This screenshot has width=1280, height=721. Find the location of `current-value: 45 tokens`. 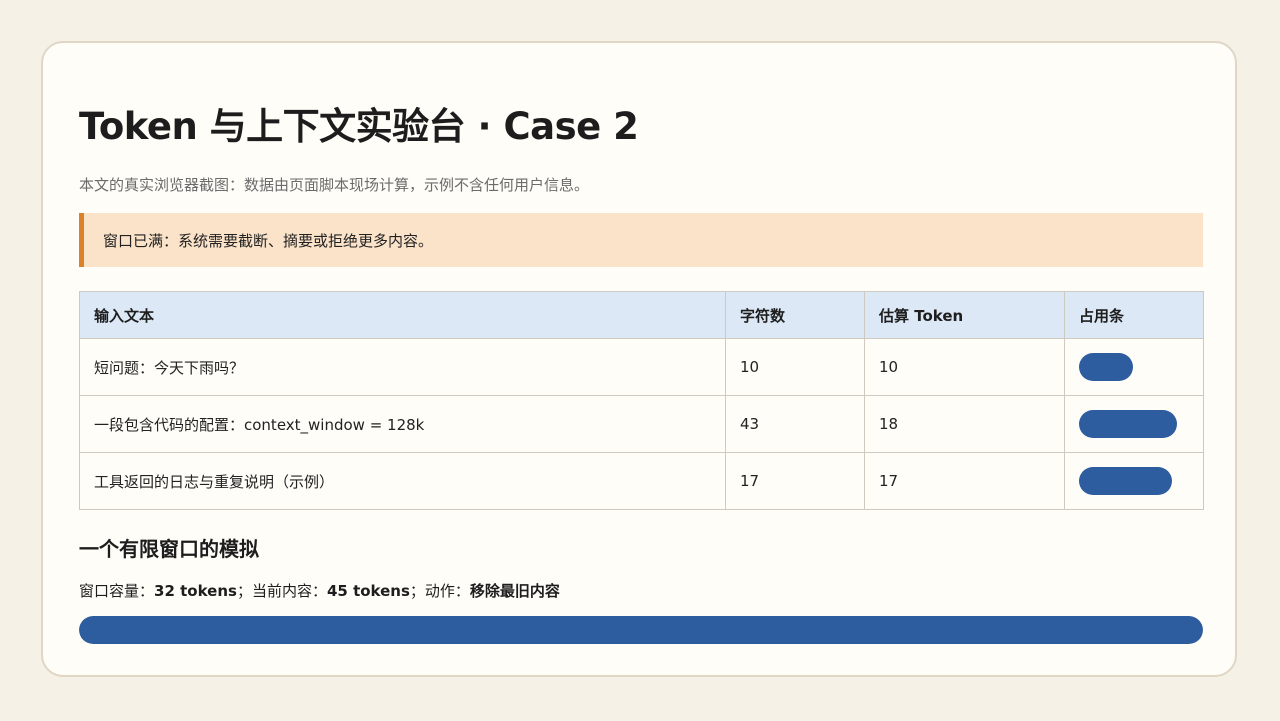

current-value: 45 tokens is located at coordinates (368, 591).